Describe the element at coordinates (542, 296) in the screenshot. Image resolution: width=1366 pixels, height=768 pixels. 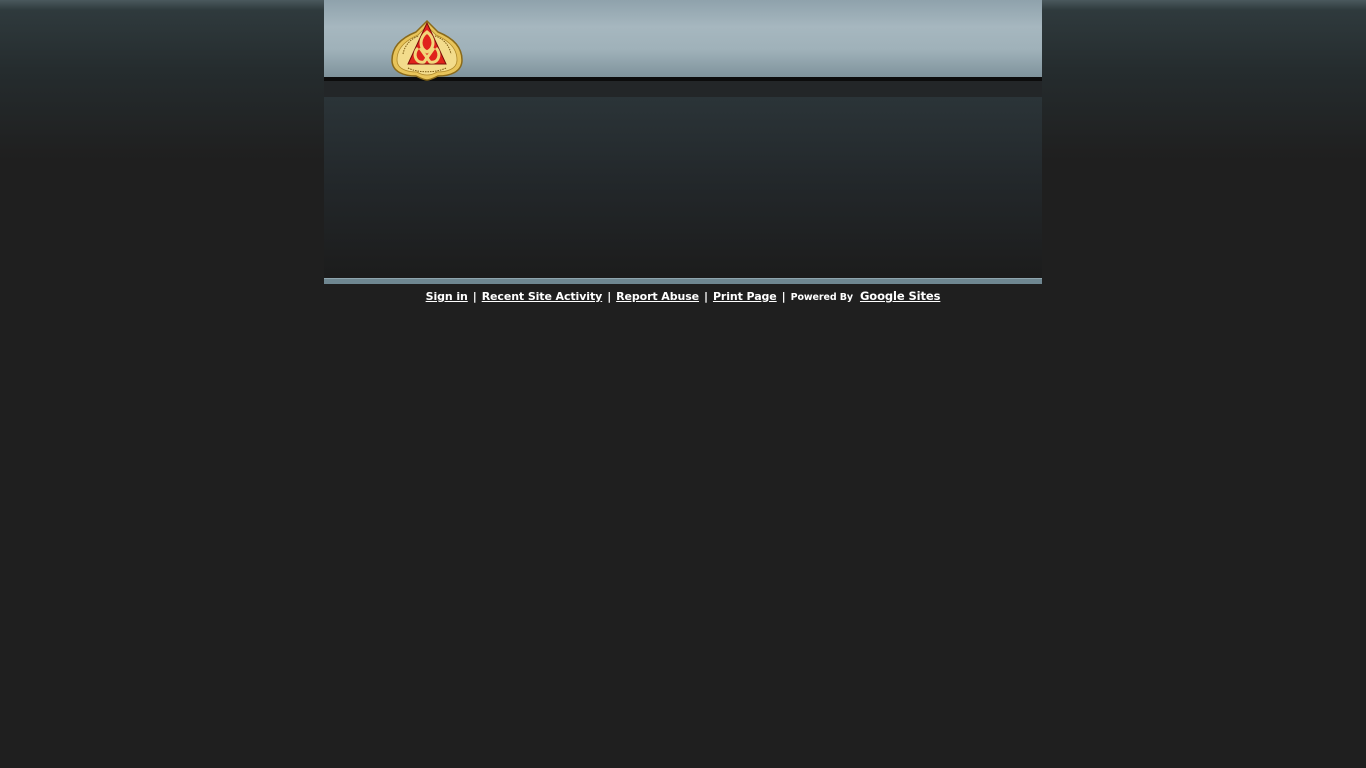
I see `recent-site-activity-link: Recent Site Activity` at that location.